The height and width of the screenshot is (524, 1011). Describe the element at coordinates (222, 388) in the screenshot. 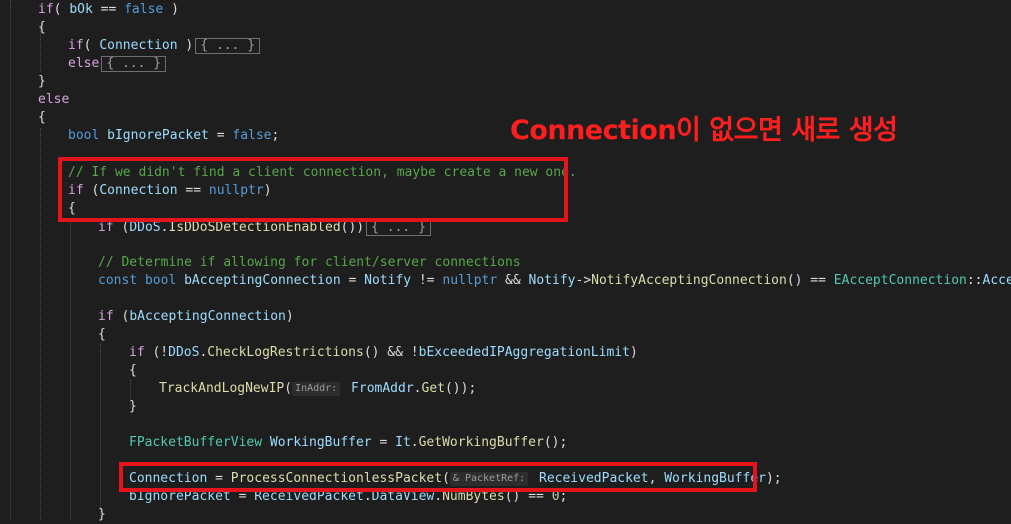

I see `function-name: TrackAndLogNewIP` at that location.